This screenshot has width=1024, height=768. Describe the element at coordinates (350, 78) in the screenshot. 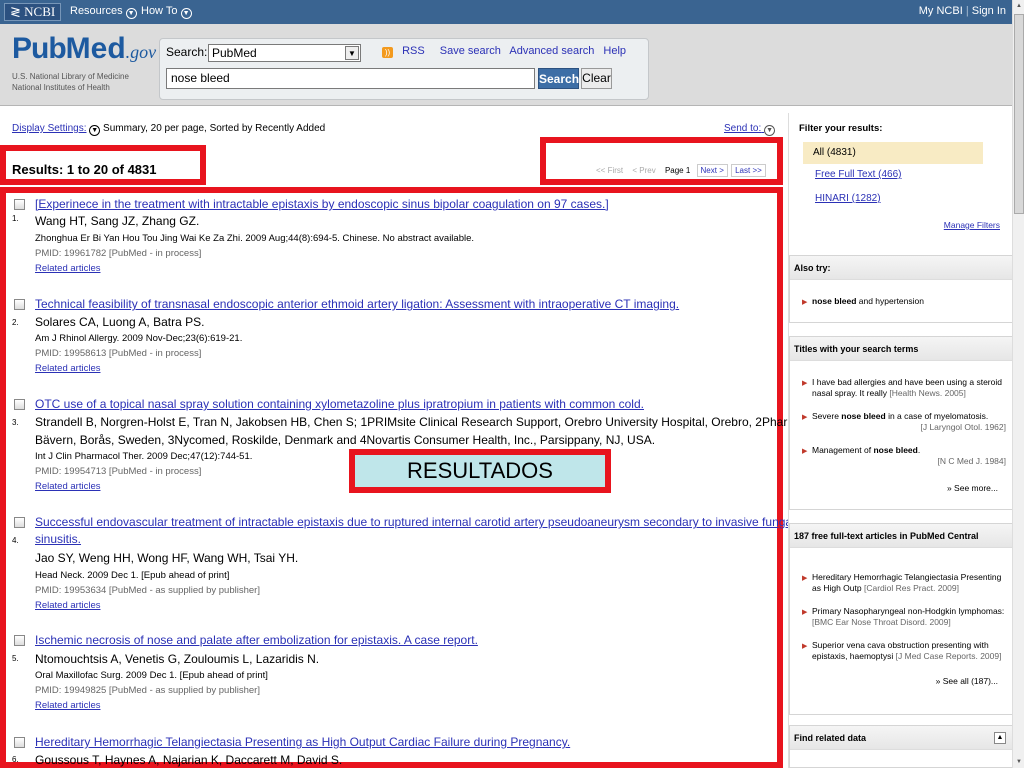

I see `search-input: nose bleed` at that location.